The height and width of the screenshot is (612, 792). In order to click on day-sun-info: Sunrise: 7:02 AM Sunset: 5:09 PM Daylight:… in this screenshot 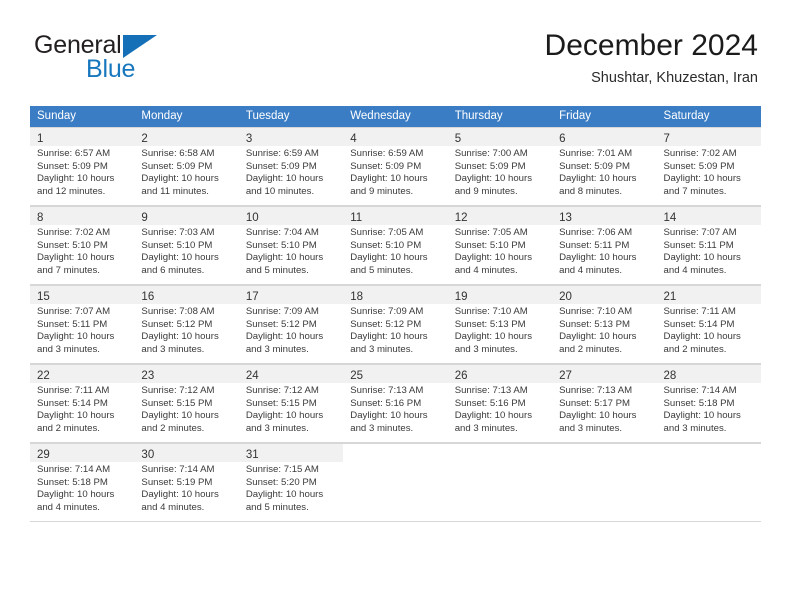, I will do `click(709, 172)`.